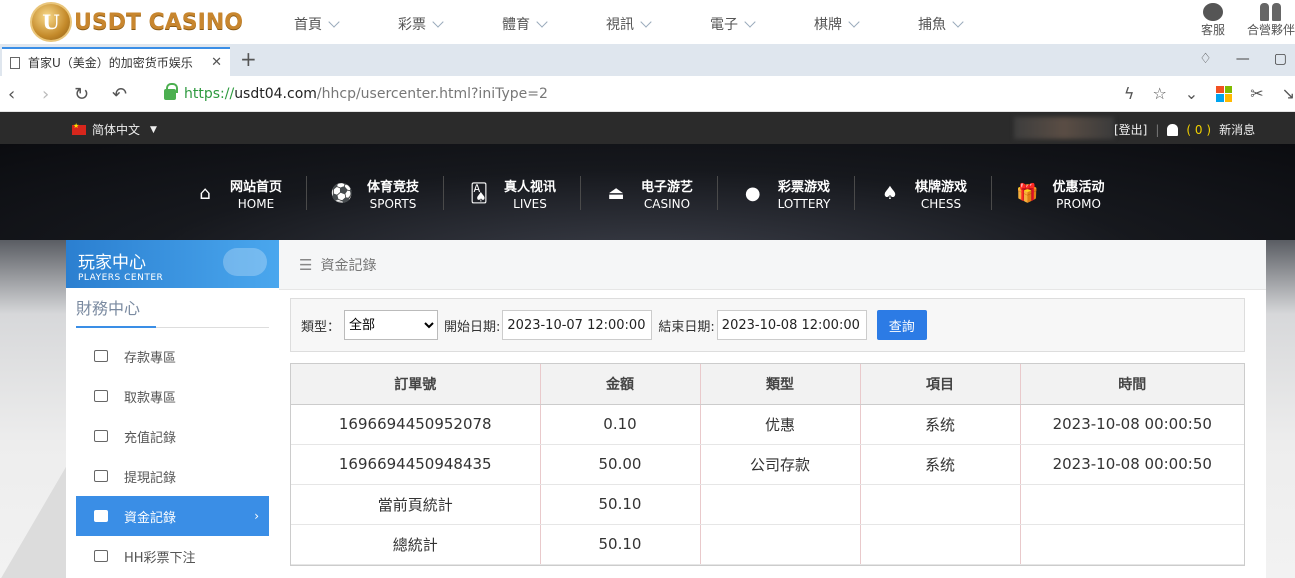 The image size is (1295, 578). Describe the element at coordinates (136, 22) in the screenshot. I see `site-logo: U USDT CASINO` at that location.